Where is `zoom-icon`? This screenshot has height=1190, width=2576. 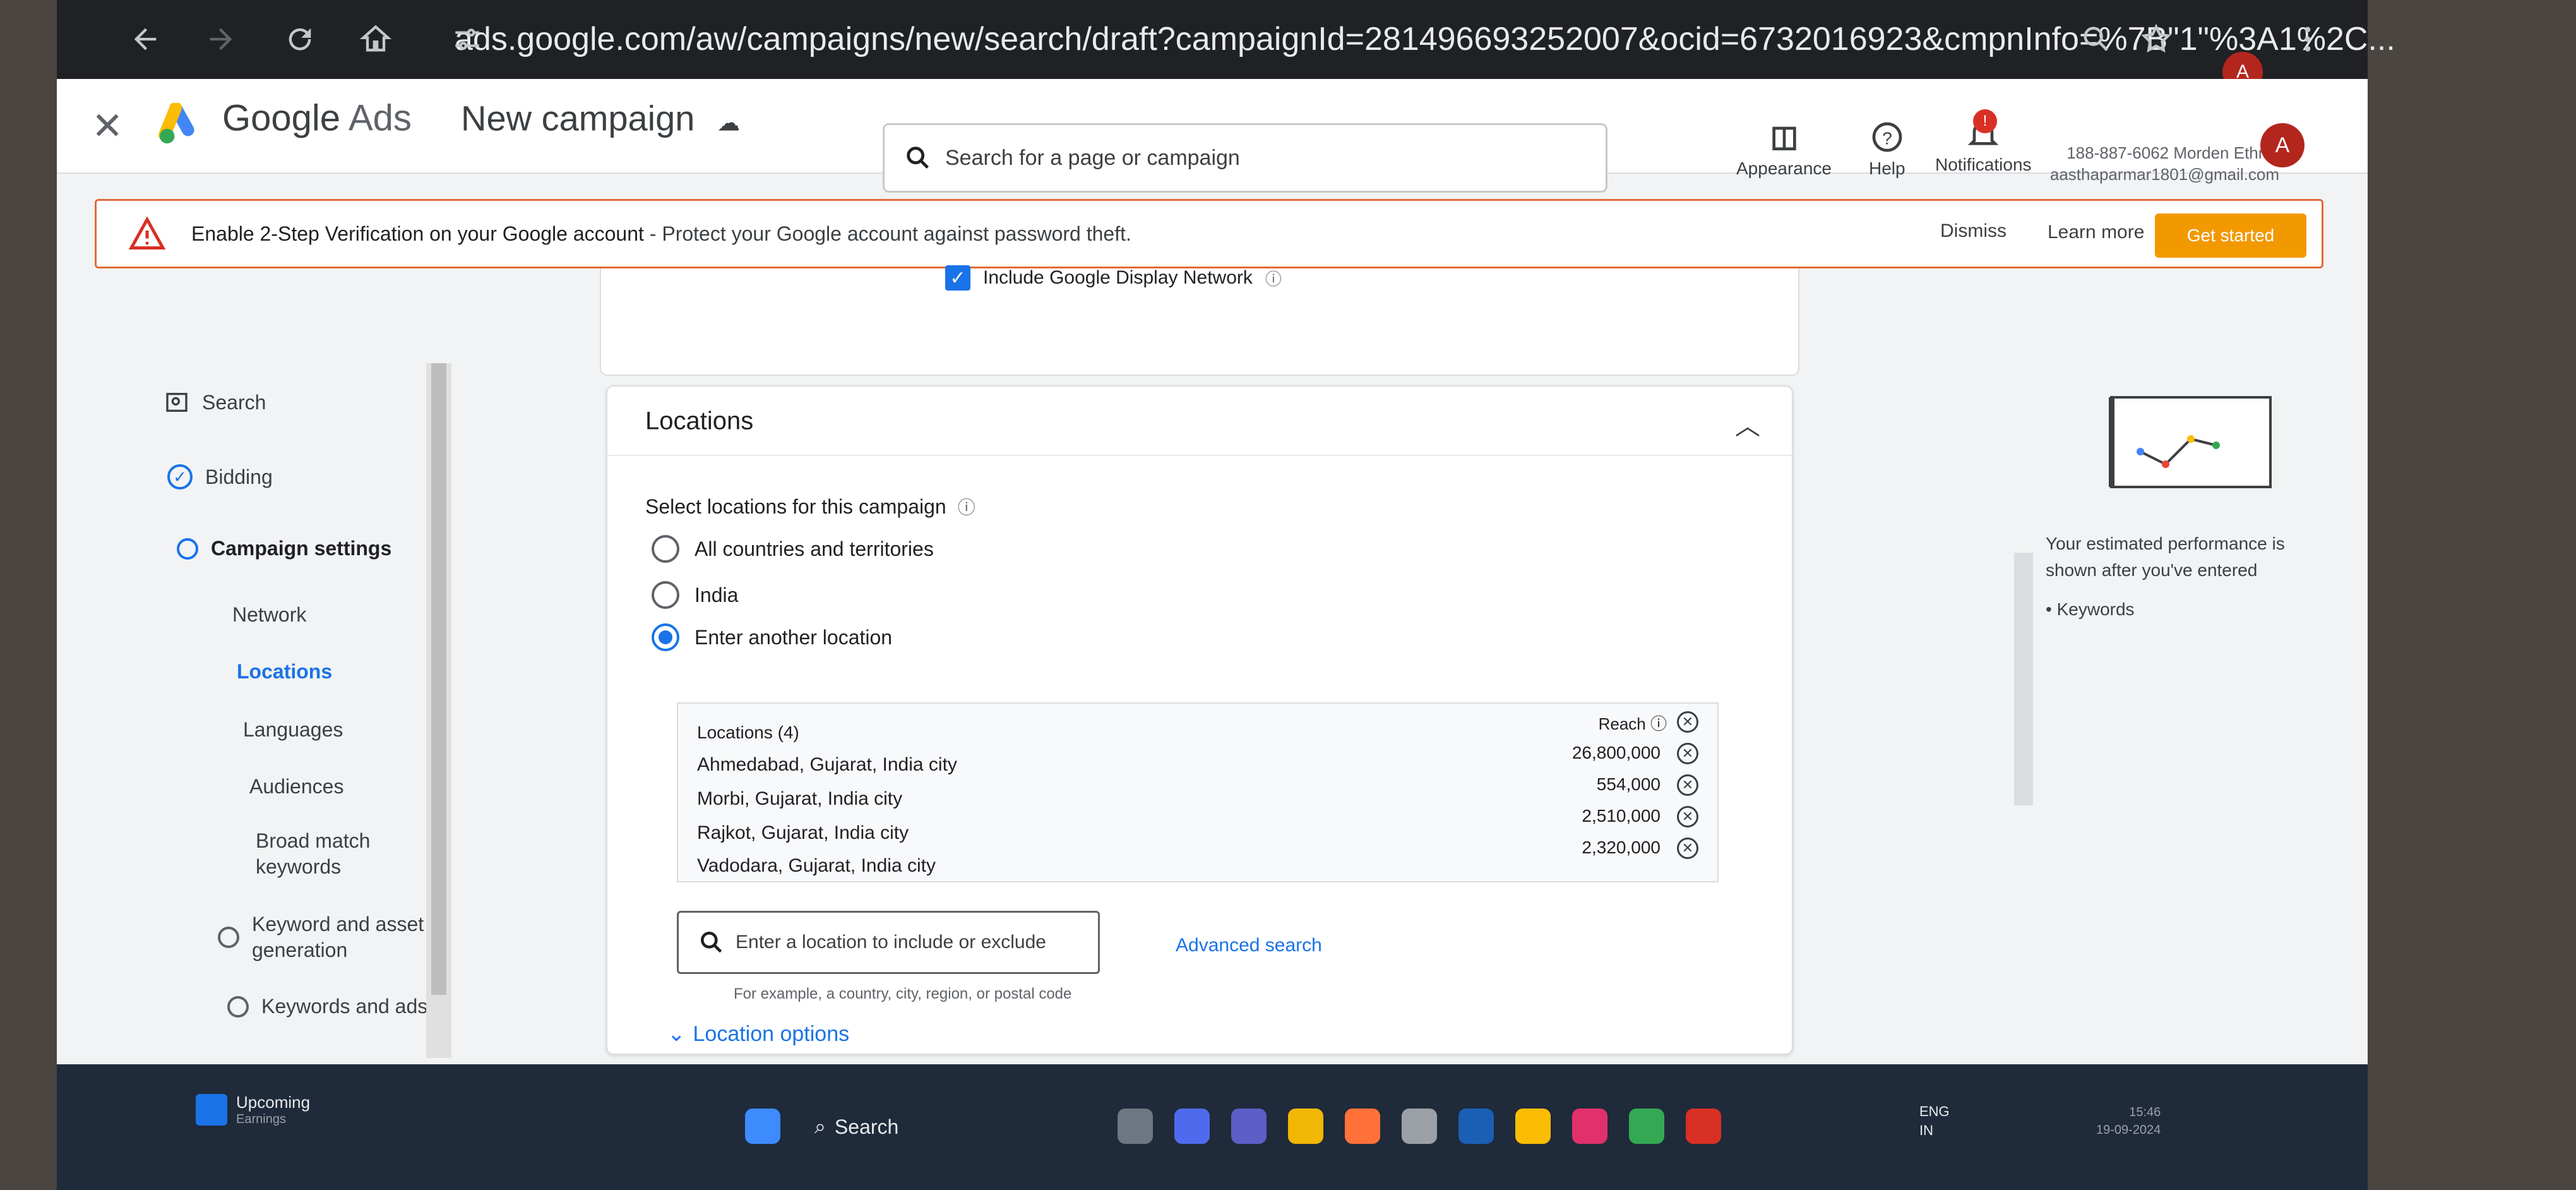
zoom-icon is located at coordinates (2096, 39).